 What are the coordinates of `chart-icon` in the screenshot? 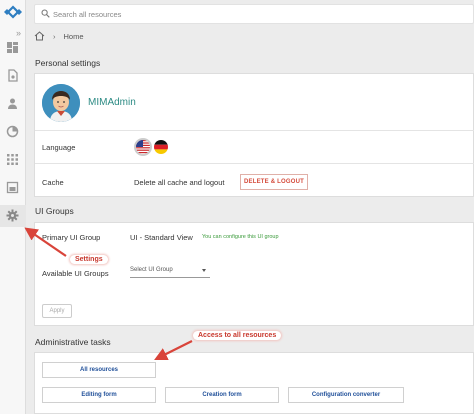 It's located at (12, 131).